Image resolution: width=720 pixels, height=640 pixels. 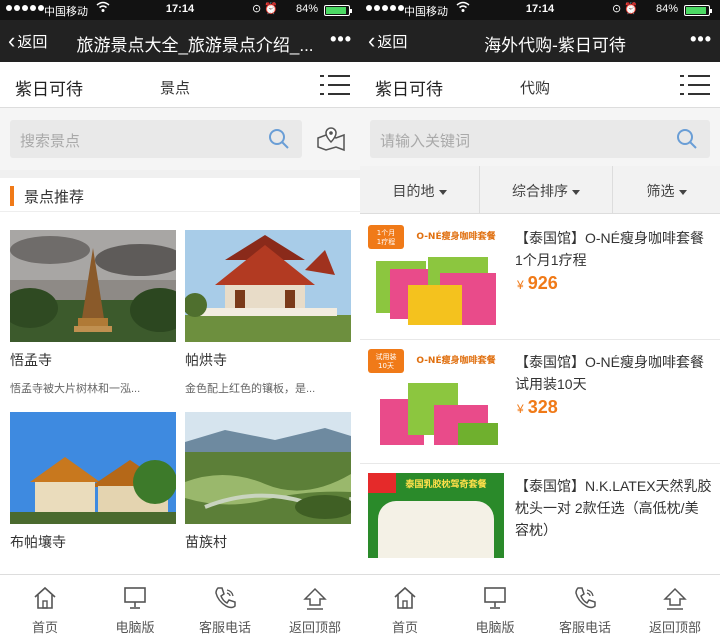 What do you see at coordinates (543, 557) in the screenshot?
I see `price-value: 731` at bounding box center [543, 557].